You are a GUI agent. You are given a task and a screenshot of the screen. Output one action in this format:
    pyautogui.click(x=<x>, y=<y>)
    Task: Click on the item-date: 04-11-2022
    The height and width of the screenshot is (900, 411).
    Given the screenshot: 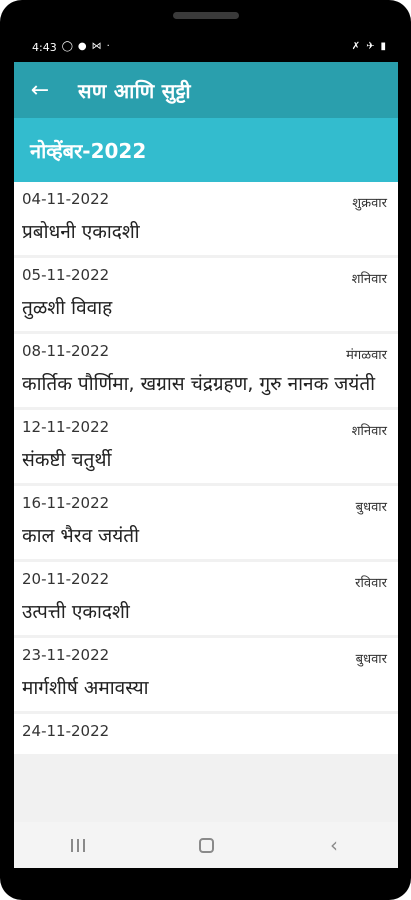 What is the action you would take?
    pyautogui.click(x=66, y=199)
    